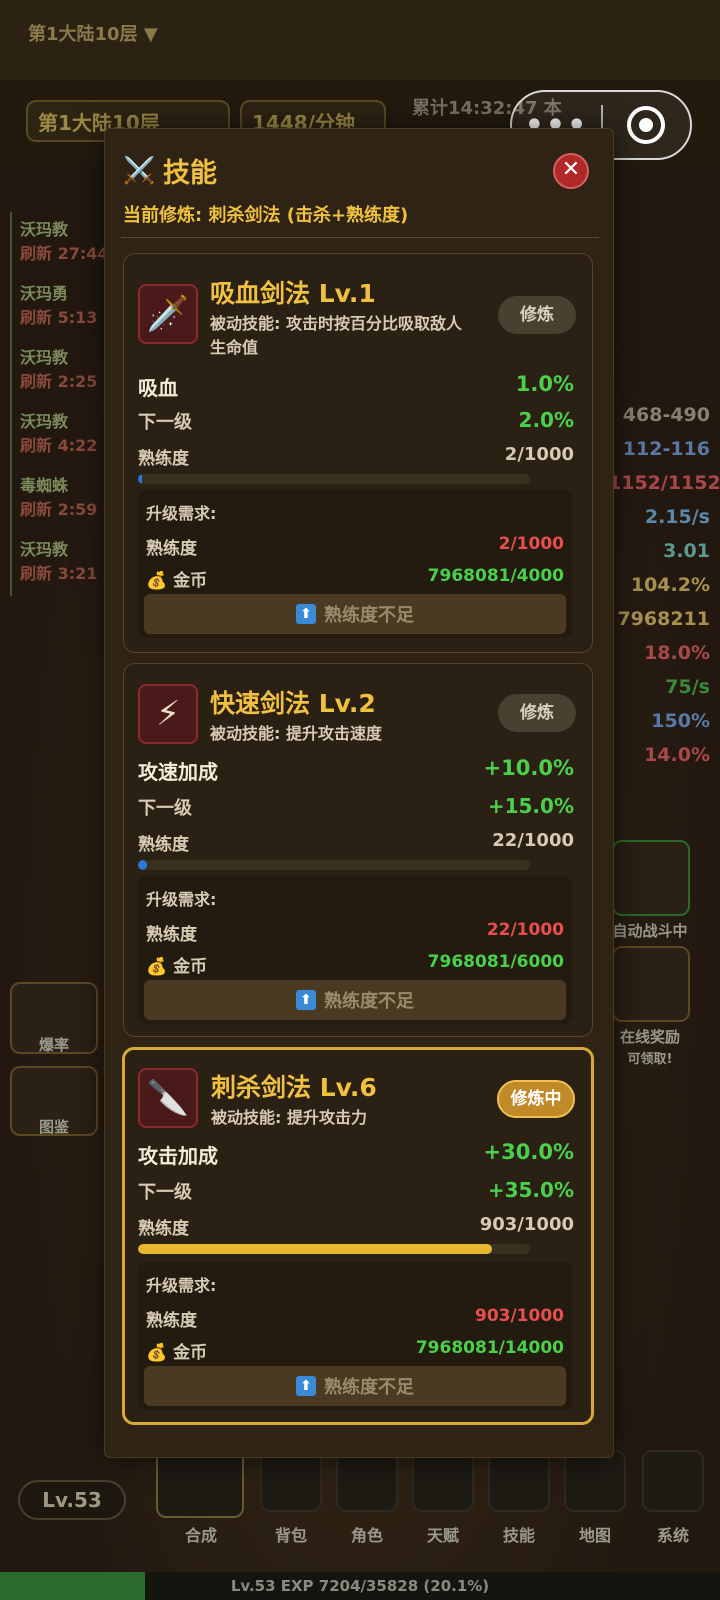 The height and width of the screenshot is (1600, 720). Describe the element at coordinates (651, 984) in the screenshot. I see `online-reward-button` at that location.